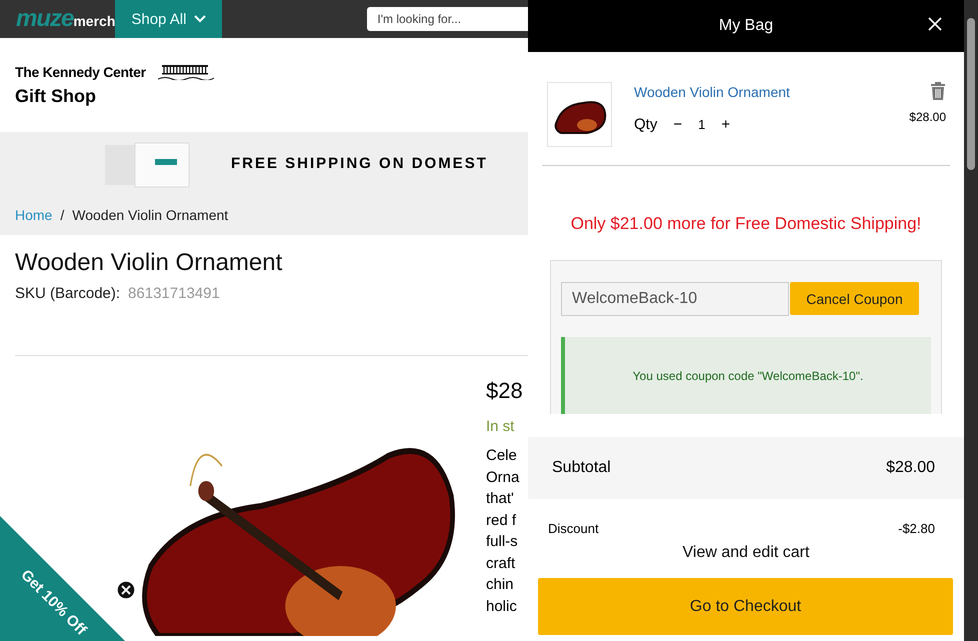 This screenshot has width=978, height=641. Describe the element at coordinates (745, 606) in the screenshot. I see `checkout-button: Go to Checkout` at that location.